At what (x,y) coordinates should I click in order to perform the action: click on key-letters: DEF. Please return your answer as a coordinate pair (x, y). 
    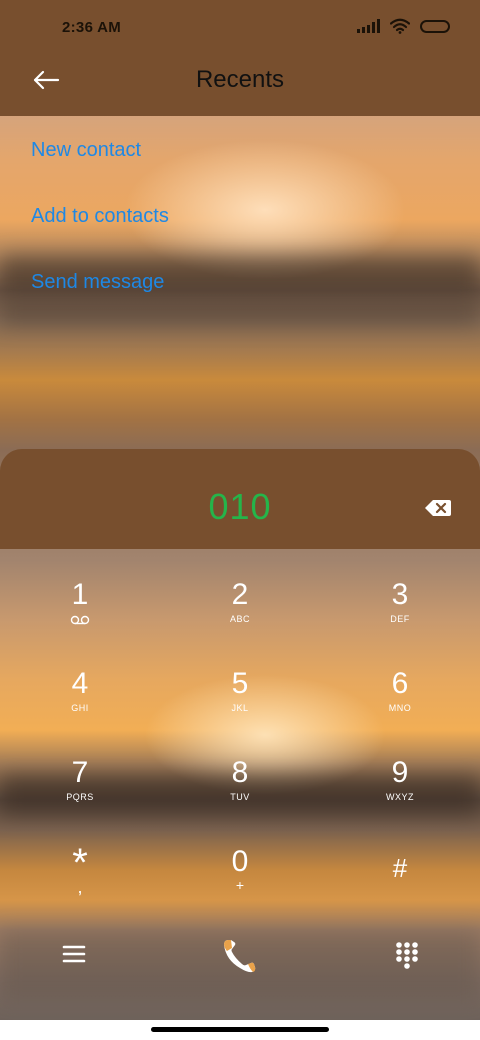
    Looking at the image, I should click on (400, 619).